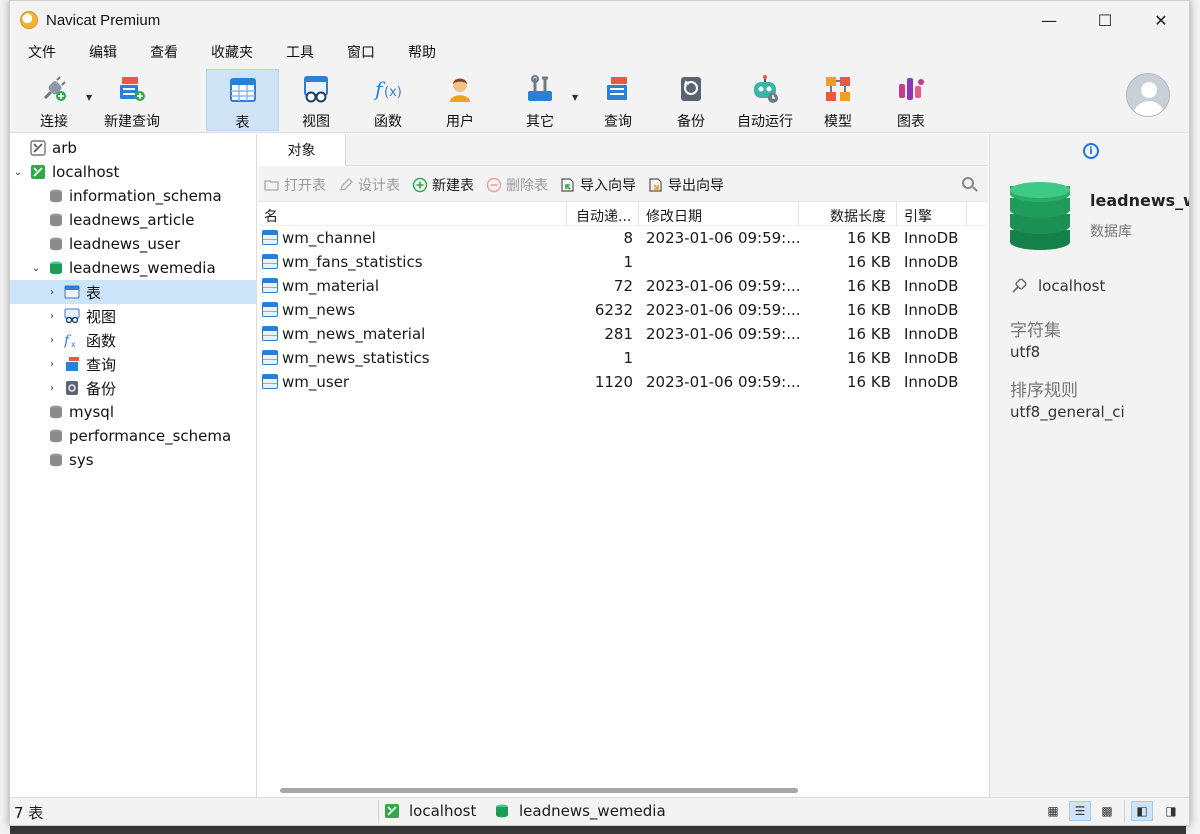  I want to click on user-avatar, so click(1148, 95).